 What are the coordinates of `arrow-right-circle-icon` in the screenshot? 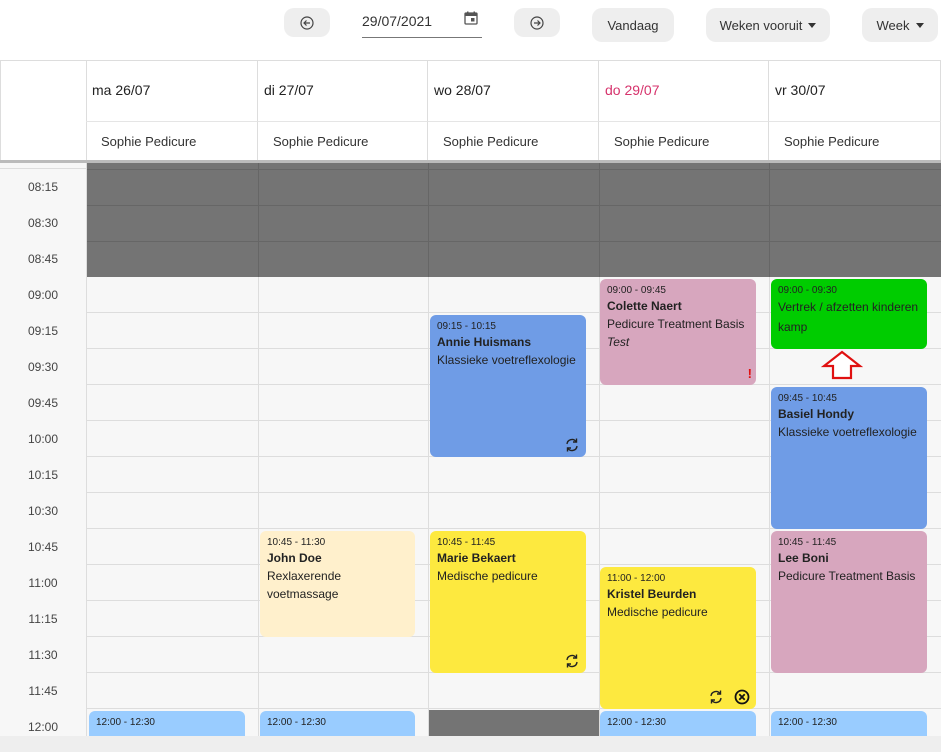 It's located at (537, 22).